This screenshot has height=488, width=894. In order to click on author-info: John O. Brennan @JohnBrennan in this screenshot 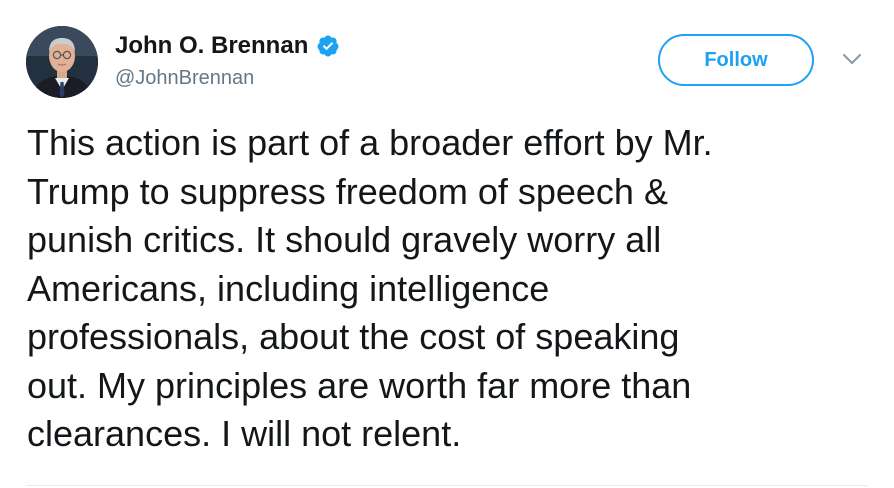, I will do `click(227, 61)`.